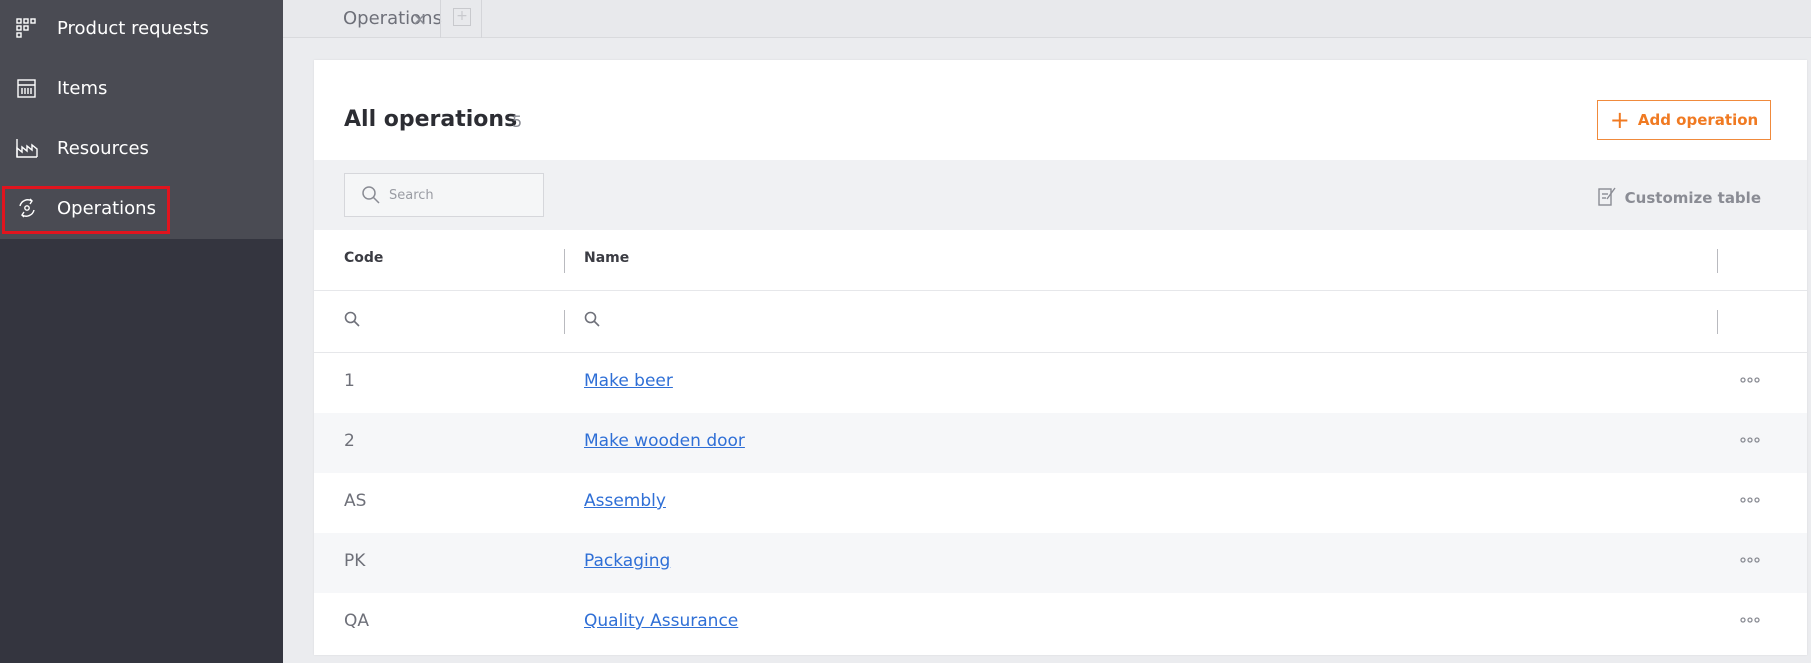  I want to click on name-link: Make beer, so click(628, 381).